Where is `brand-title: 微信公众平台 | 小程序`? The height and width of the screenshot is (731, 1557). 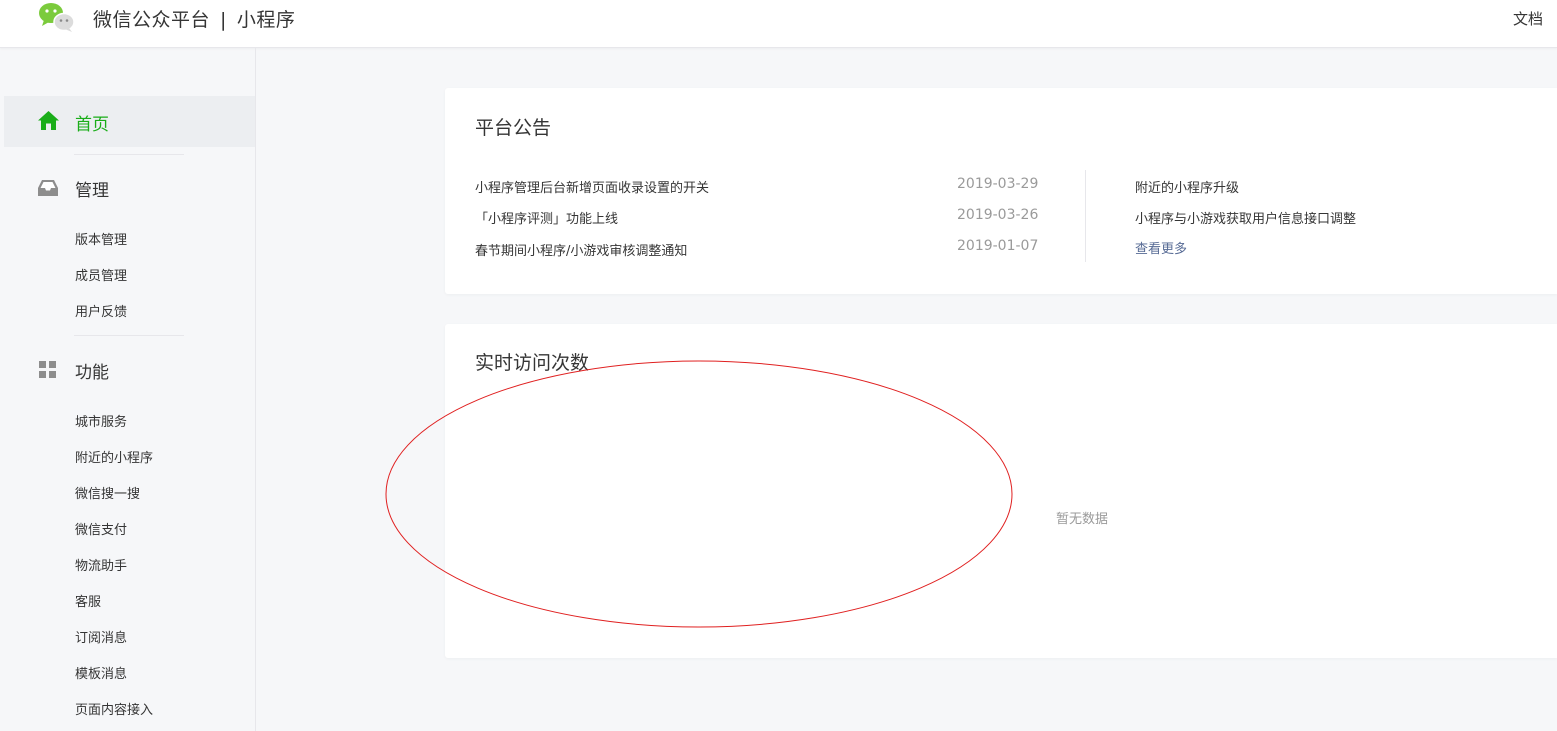
brand-title: 微信公众平台 | 小程序 is located at coordinates (194, 18).